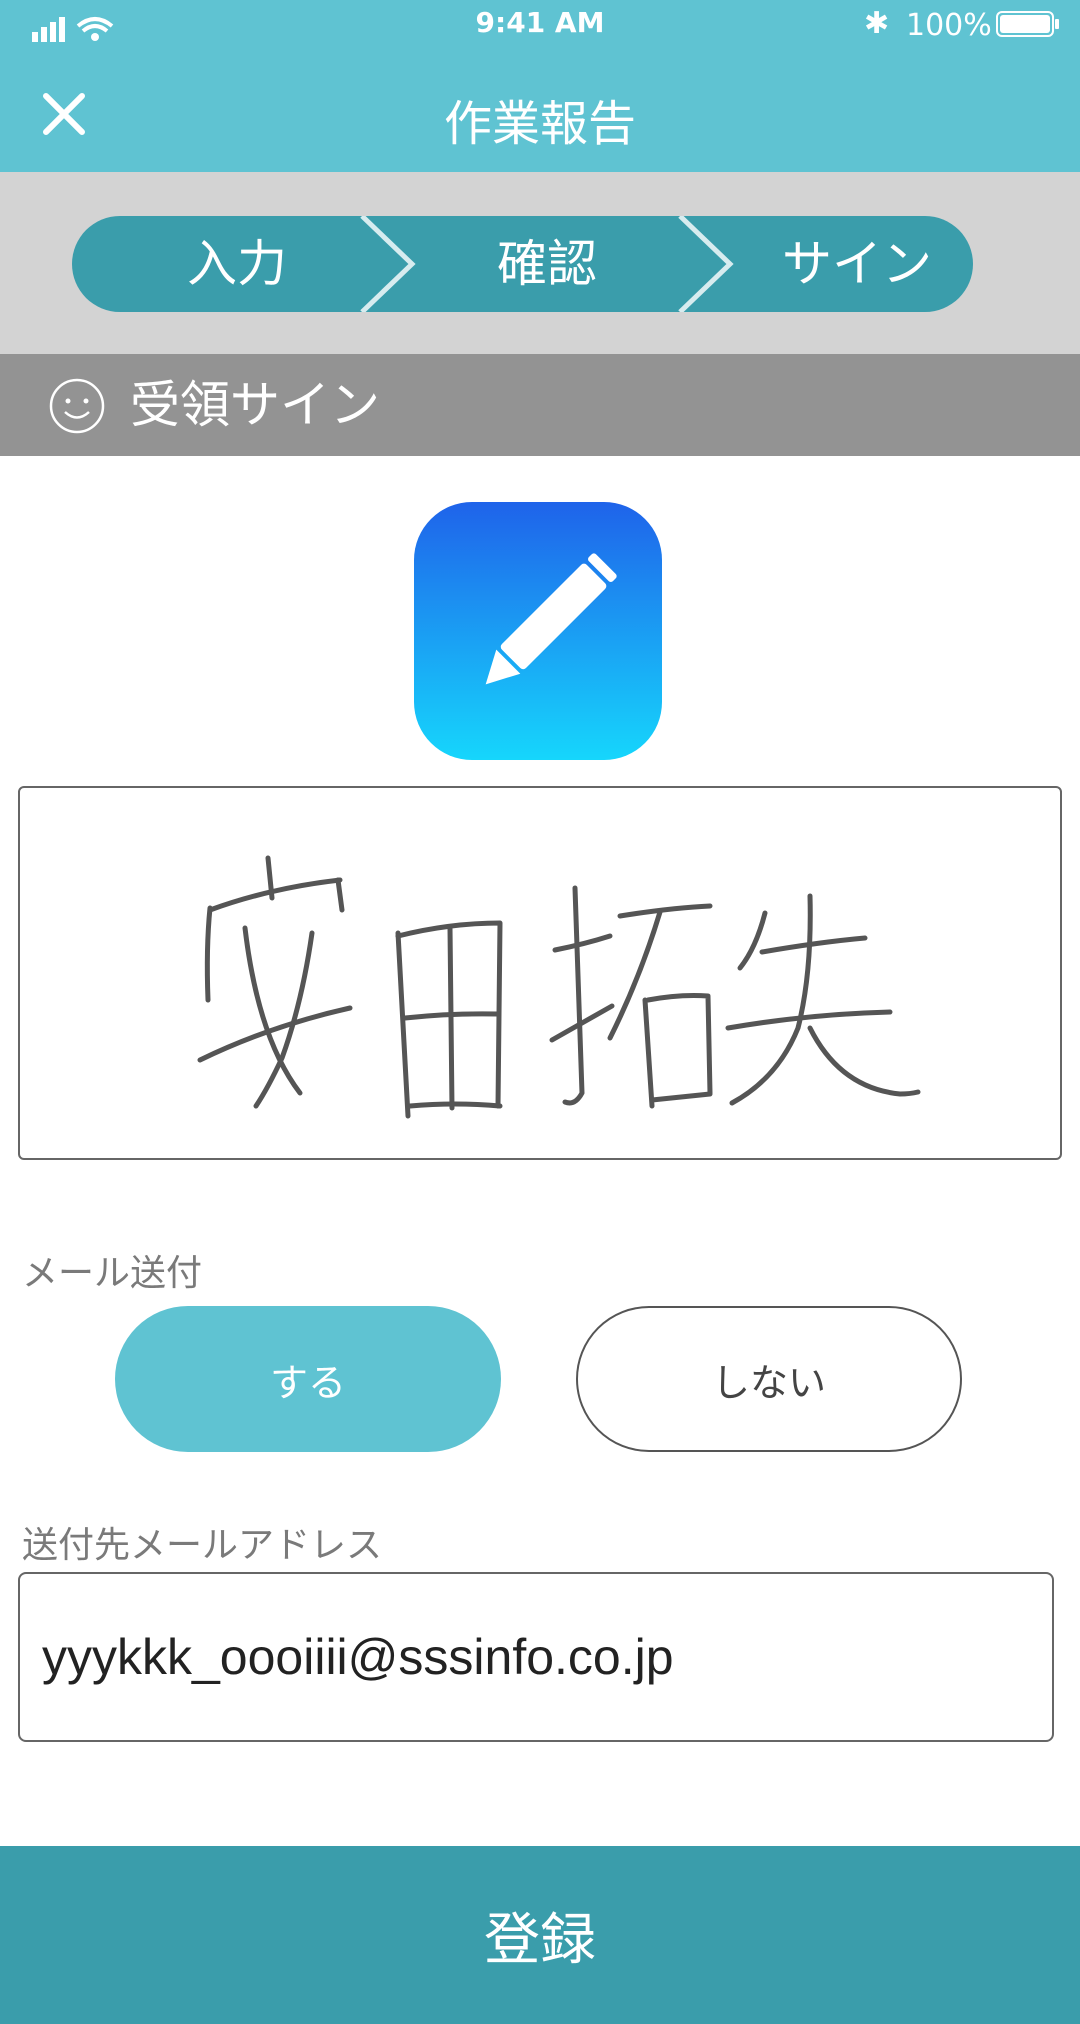  I want to click on mail-send-label: メール送付, so click(112, 1273).